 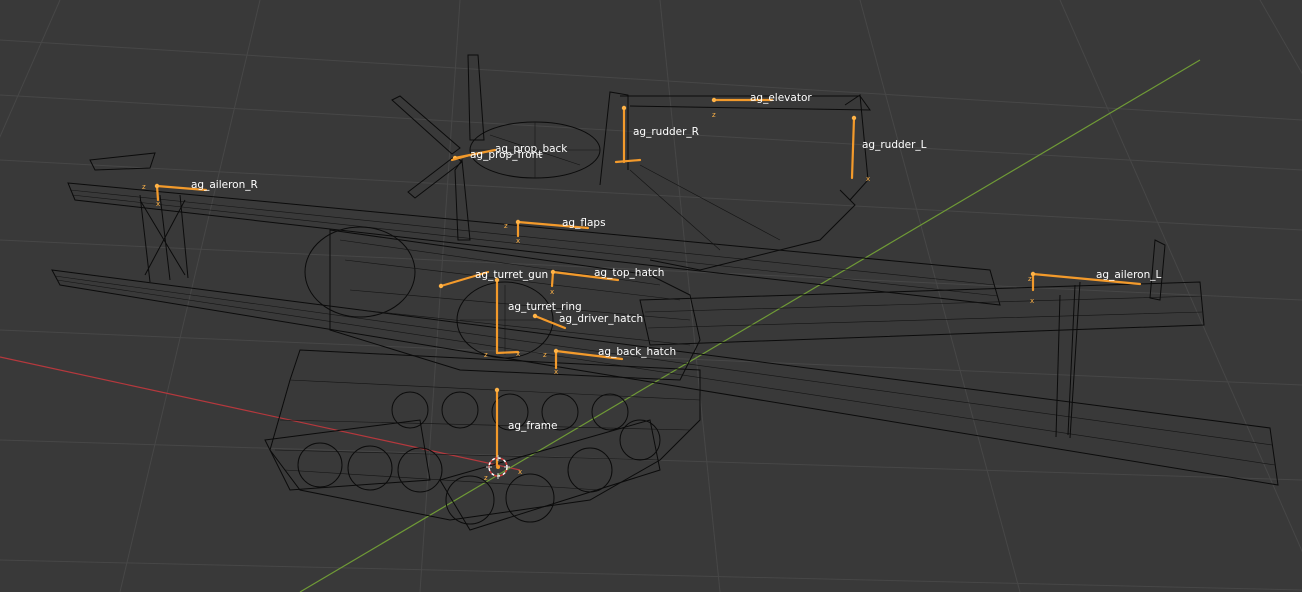 What do you see at coordinates (506, 155) in the screenshot?
I see `bone-label: ag_prop_front` at bounding box center [506, 155].